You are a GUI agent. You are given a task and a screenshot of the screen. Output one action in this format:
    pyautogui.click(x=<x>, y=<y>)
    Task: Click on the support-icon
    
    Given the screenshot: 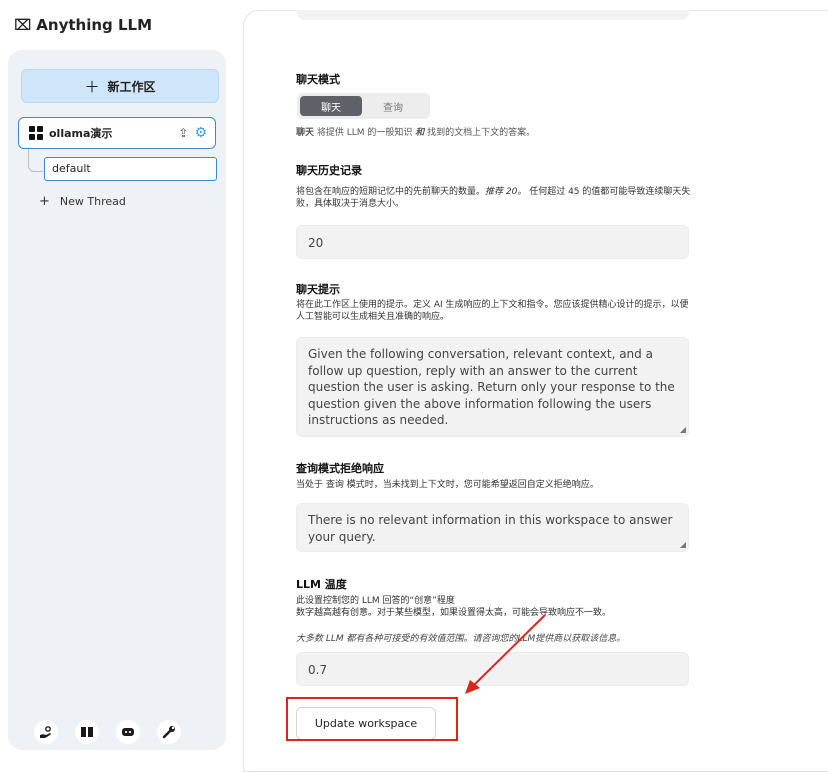 What is the action you would take?
    pyautogui.click(x=46, y=732)
    